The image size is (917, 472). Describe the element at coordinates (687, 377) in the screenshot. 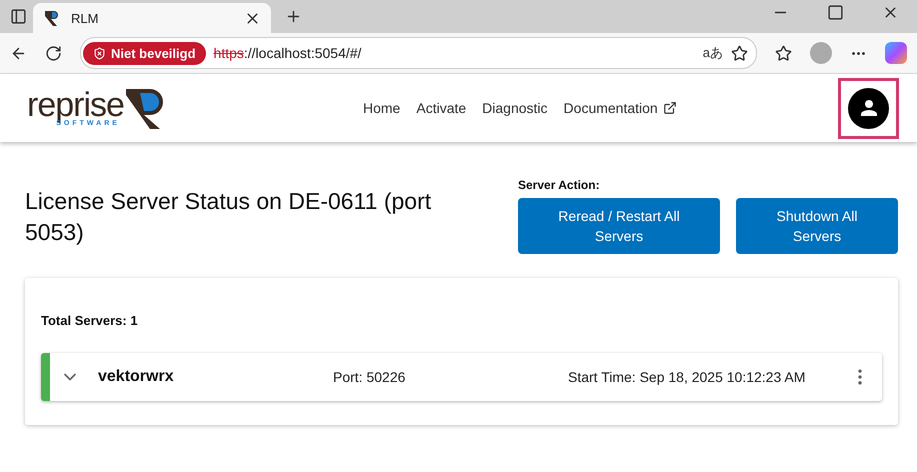

I see `server-start-time: Start Time: Sep 18, 2025 10:12:23 AM` at that location.